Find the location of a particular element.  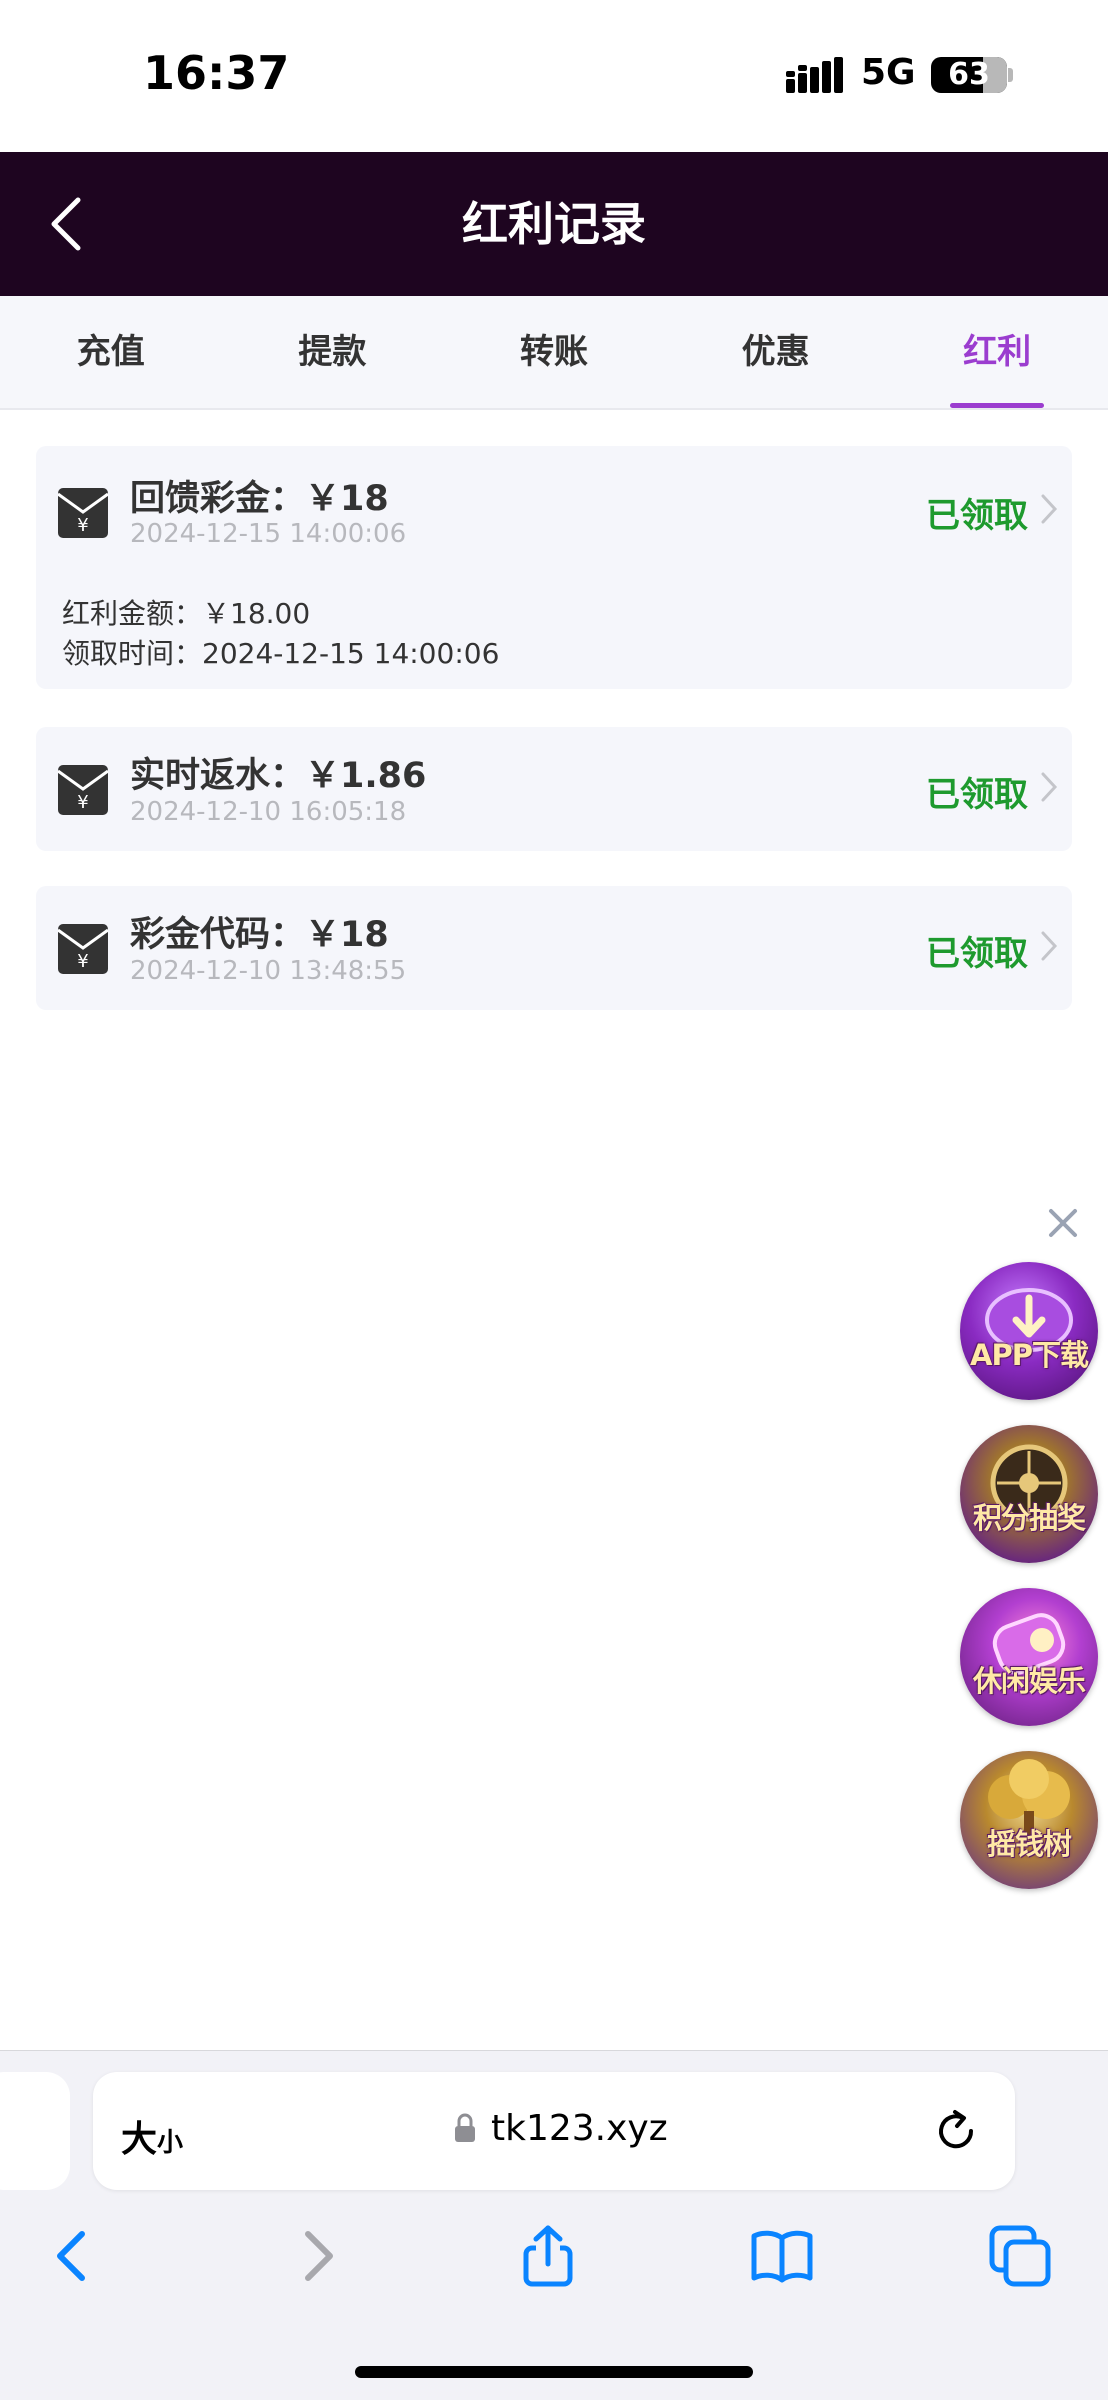

browser-forward-icon is located at coordinates (316, 2256).